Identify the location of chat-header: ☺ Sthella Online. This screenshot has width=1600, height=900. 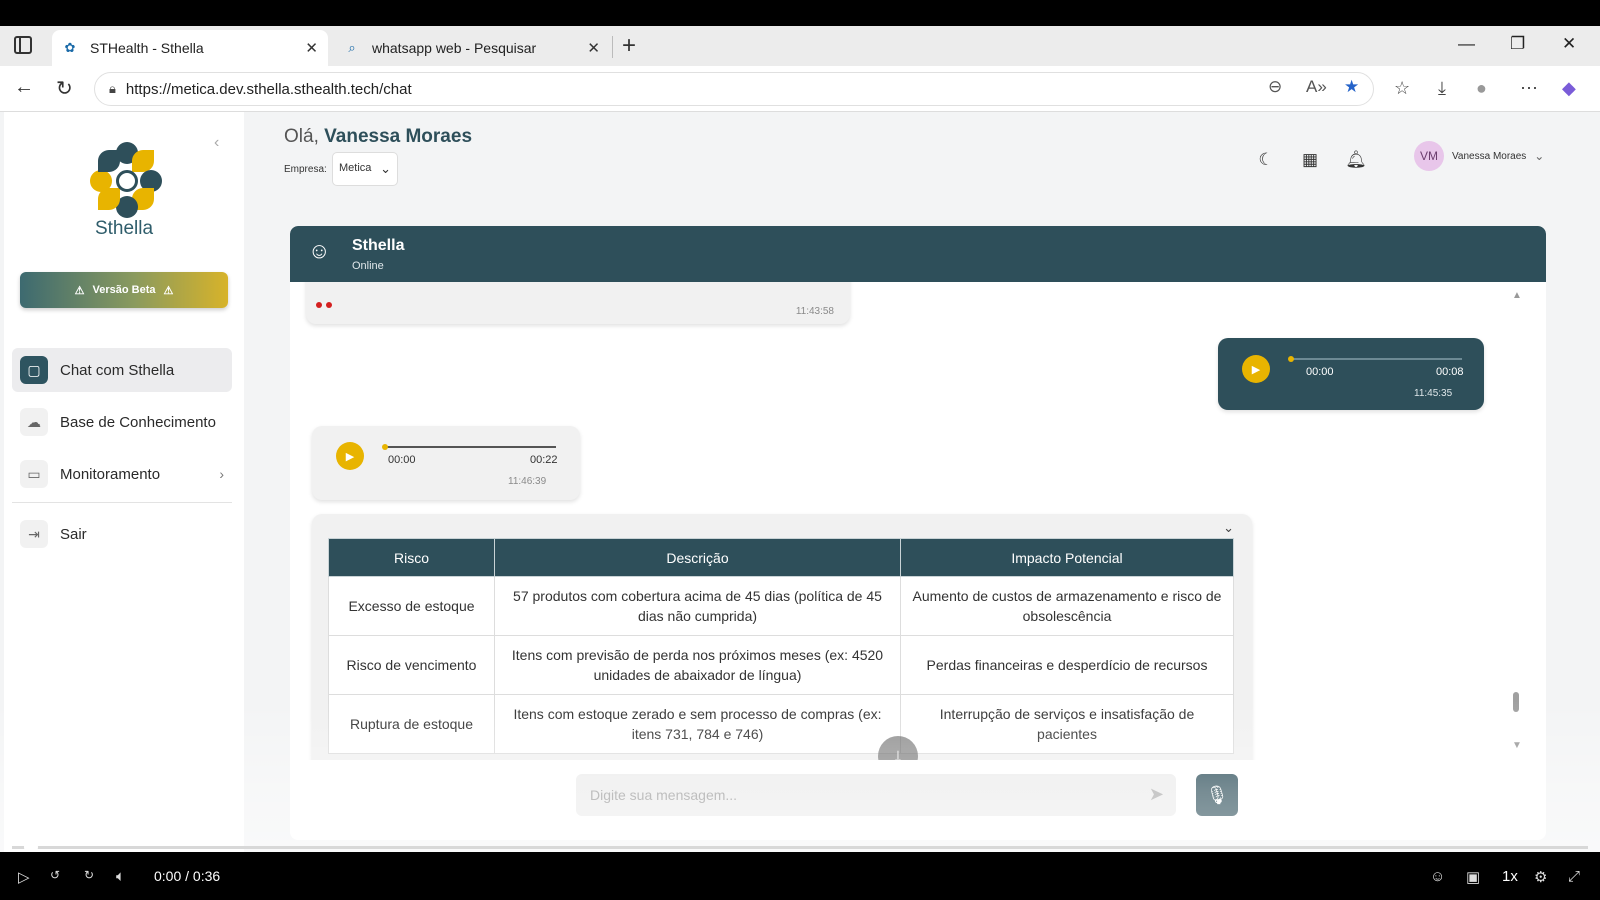
(918, 254).